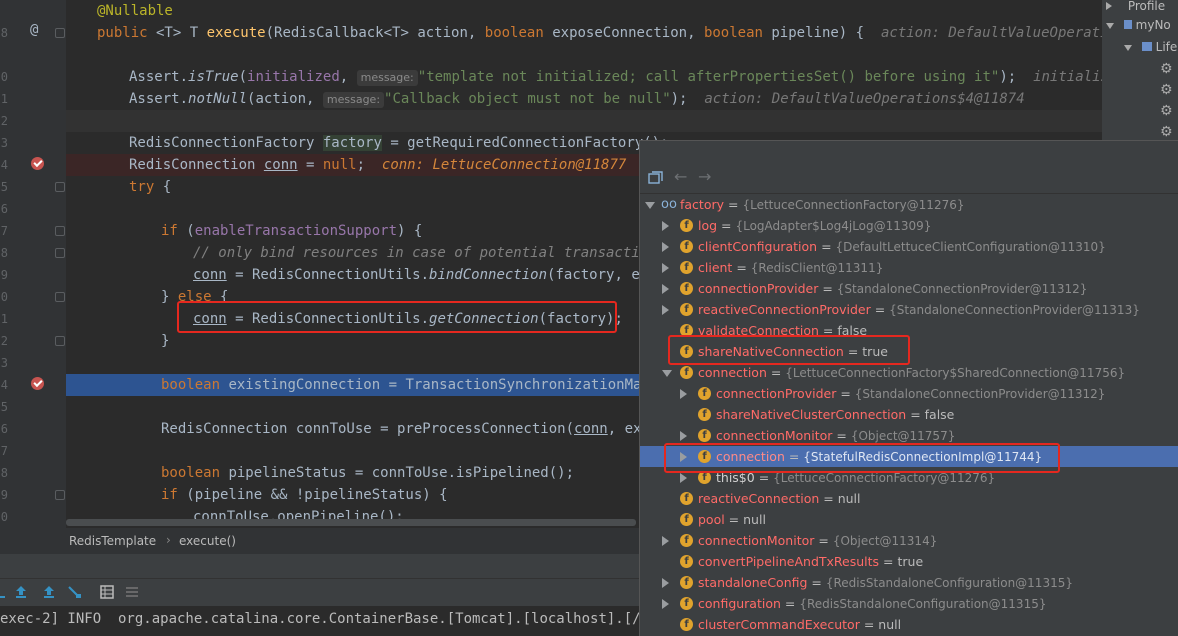 This screenshot has width=1178, height=636. Describe the element at coordinates (704, 176) in the screenshot. I see `forward-arrow-icon: →` at that location.